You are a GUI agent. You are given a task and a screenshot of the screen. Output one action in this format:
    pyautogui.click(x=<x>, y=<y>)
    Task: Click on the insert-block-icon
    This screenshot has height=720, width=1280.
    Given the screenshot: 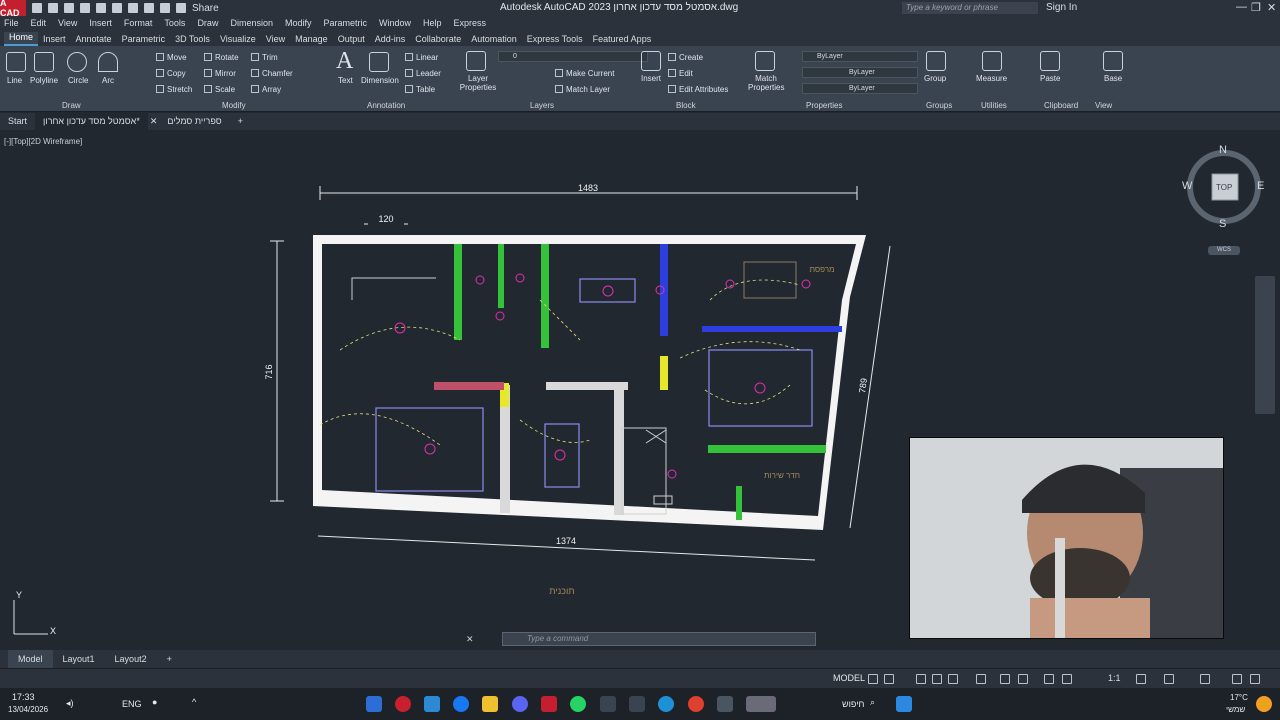 What is the action you would take?
    pyautogui.click(x=651, y=61)
    